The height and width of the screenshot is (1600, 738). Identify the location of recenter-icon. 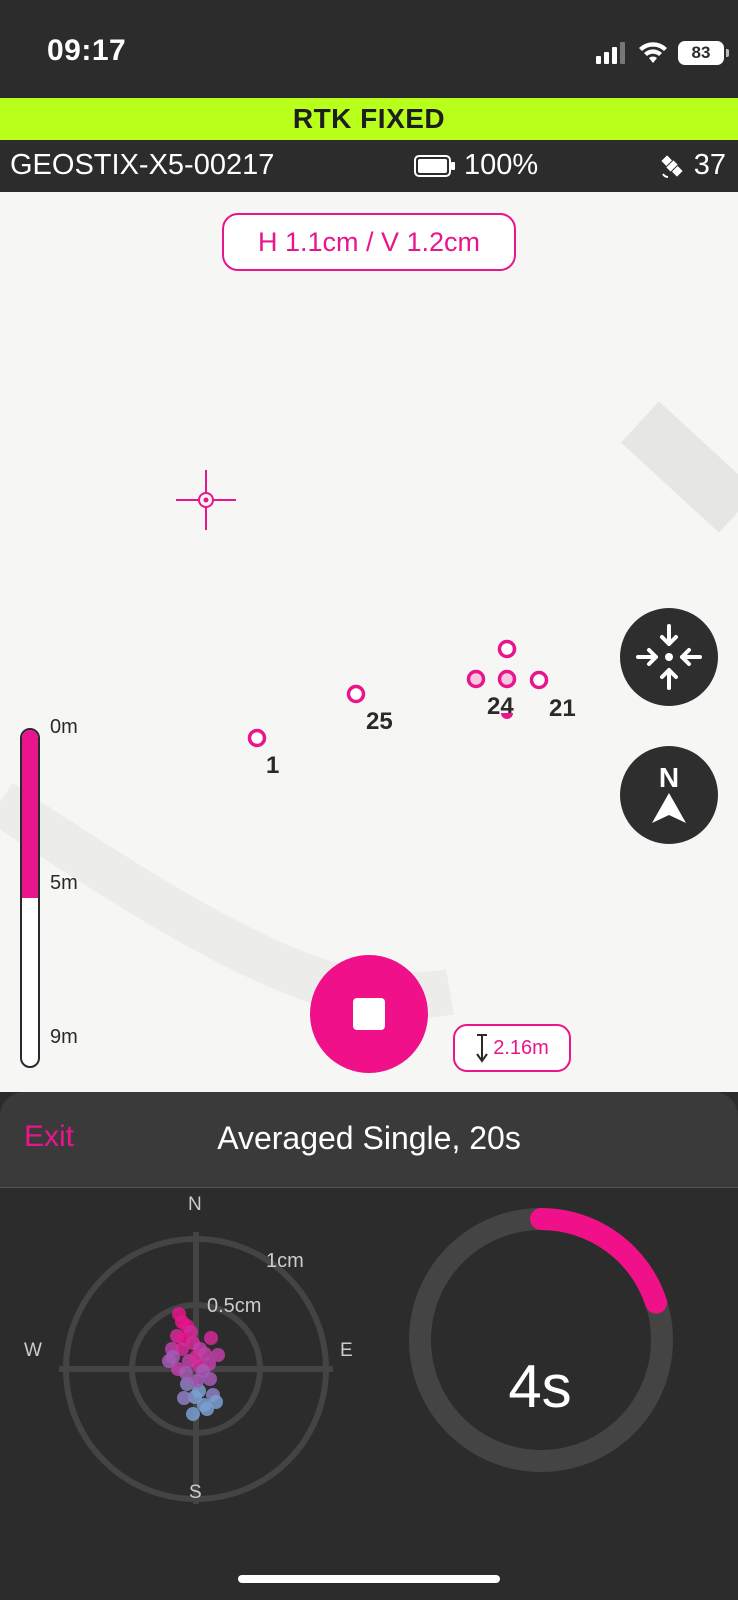
(669, 657).